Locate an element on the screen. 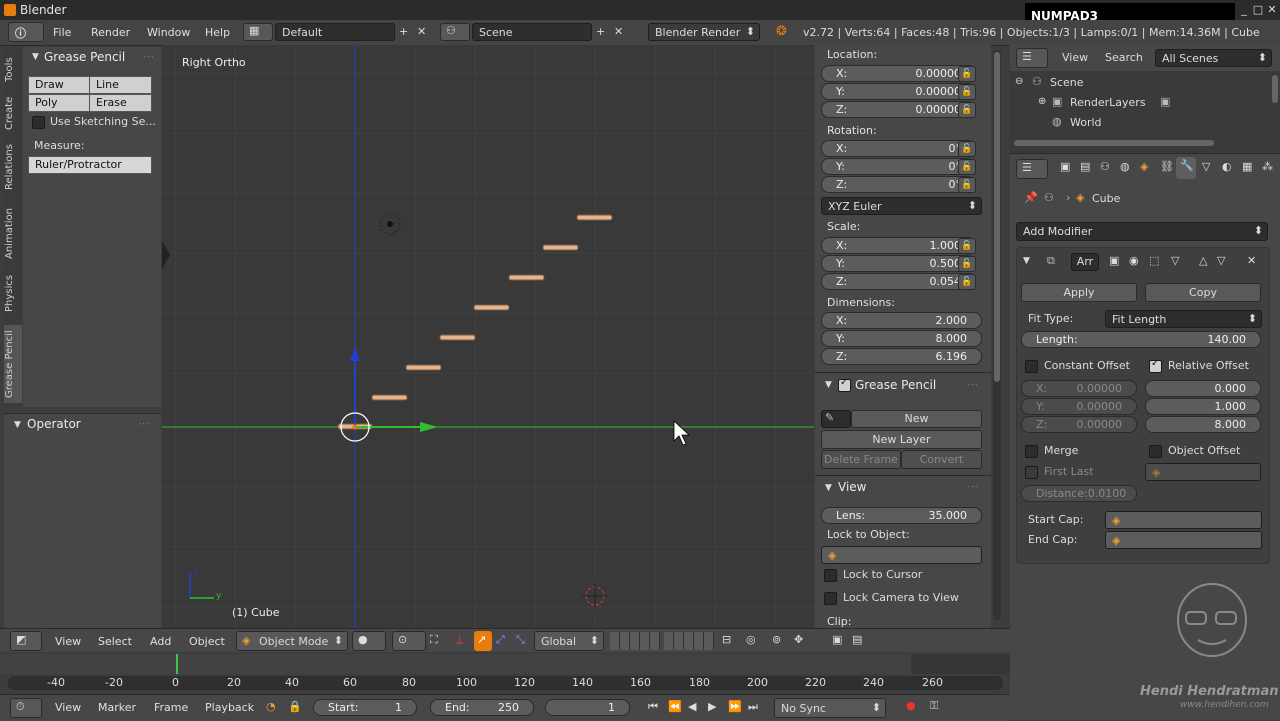 Image resolution: width=1280 pixels, height=721 pixels. location-z-field: Z: 0.00000 is located at coordinates (898, 109).